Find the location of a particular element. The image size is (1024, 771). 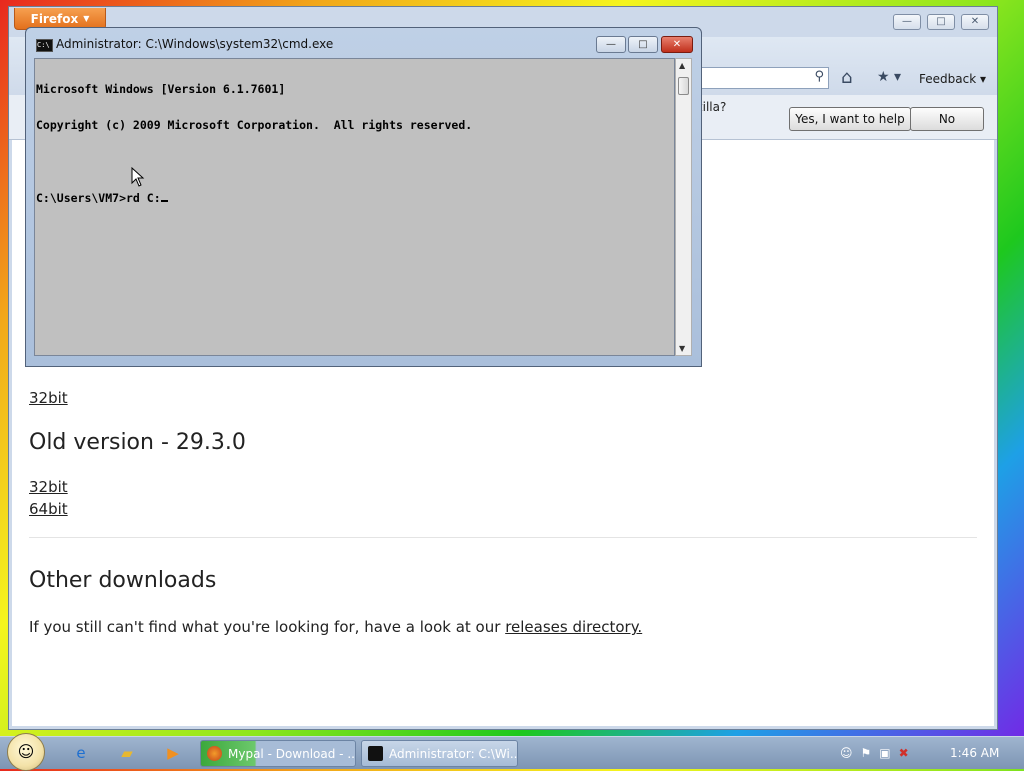

search-icon: ⚲ is located at coordinates (819, 76).